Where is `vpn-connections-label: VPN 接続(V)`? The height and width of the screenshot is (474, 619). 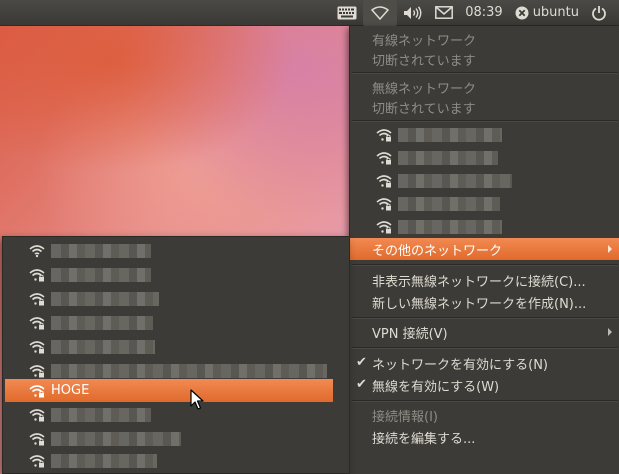
vpn-connections-label: VPN 接続(V) is located at coordinates (410, 334).